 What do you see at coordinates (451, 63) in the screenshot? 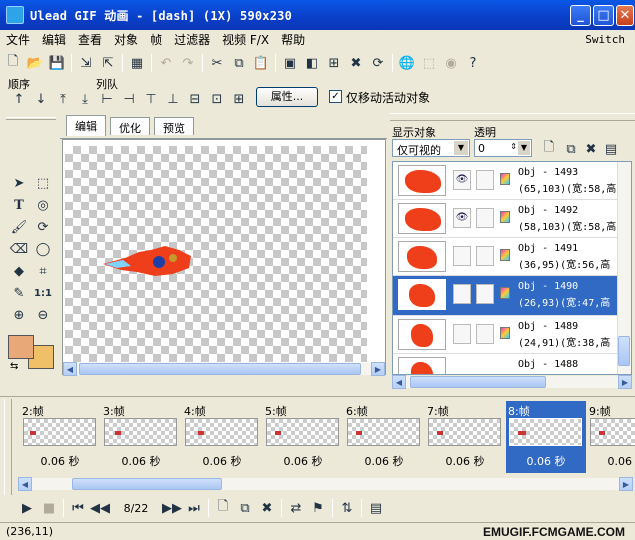
I see `preview-icon: ◉` at bounding box center [451, 63].